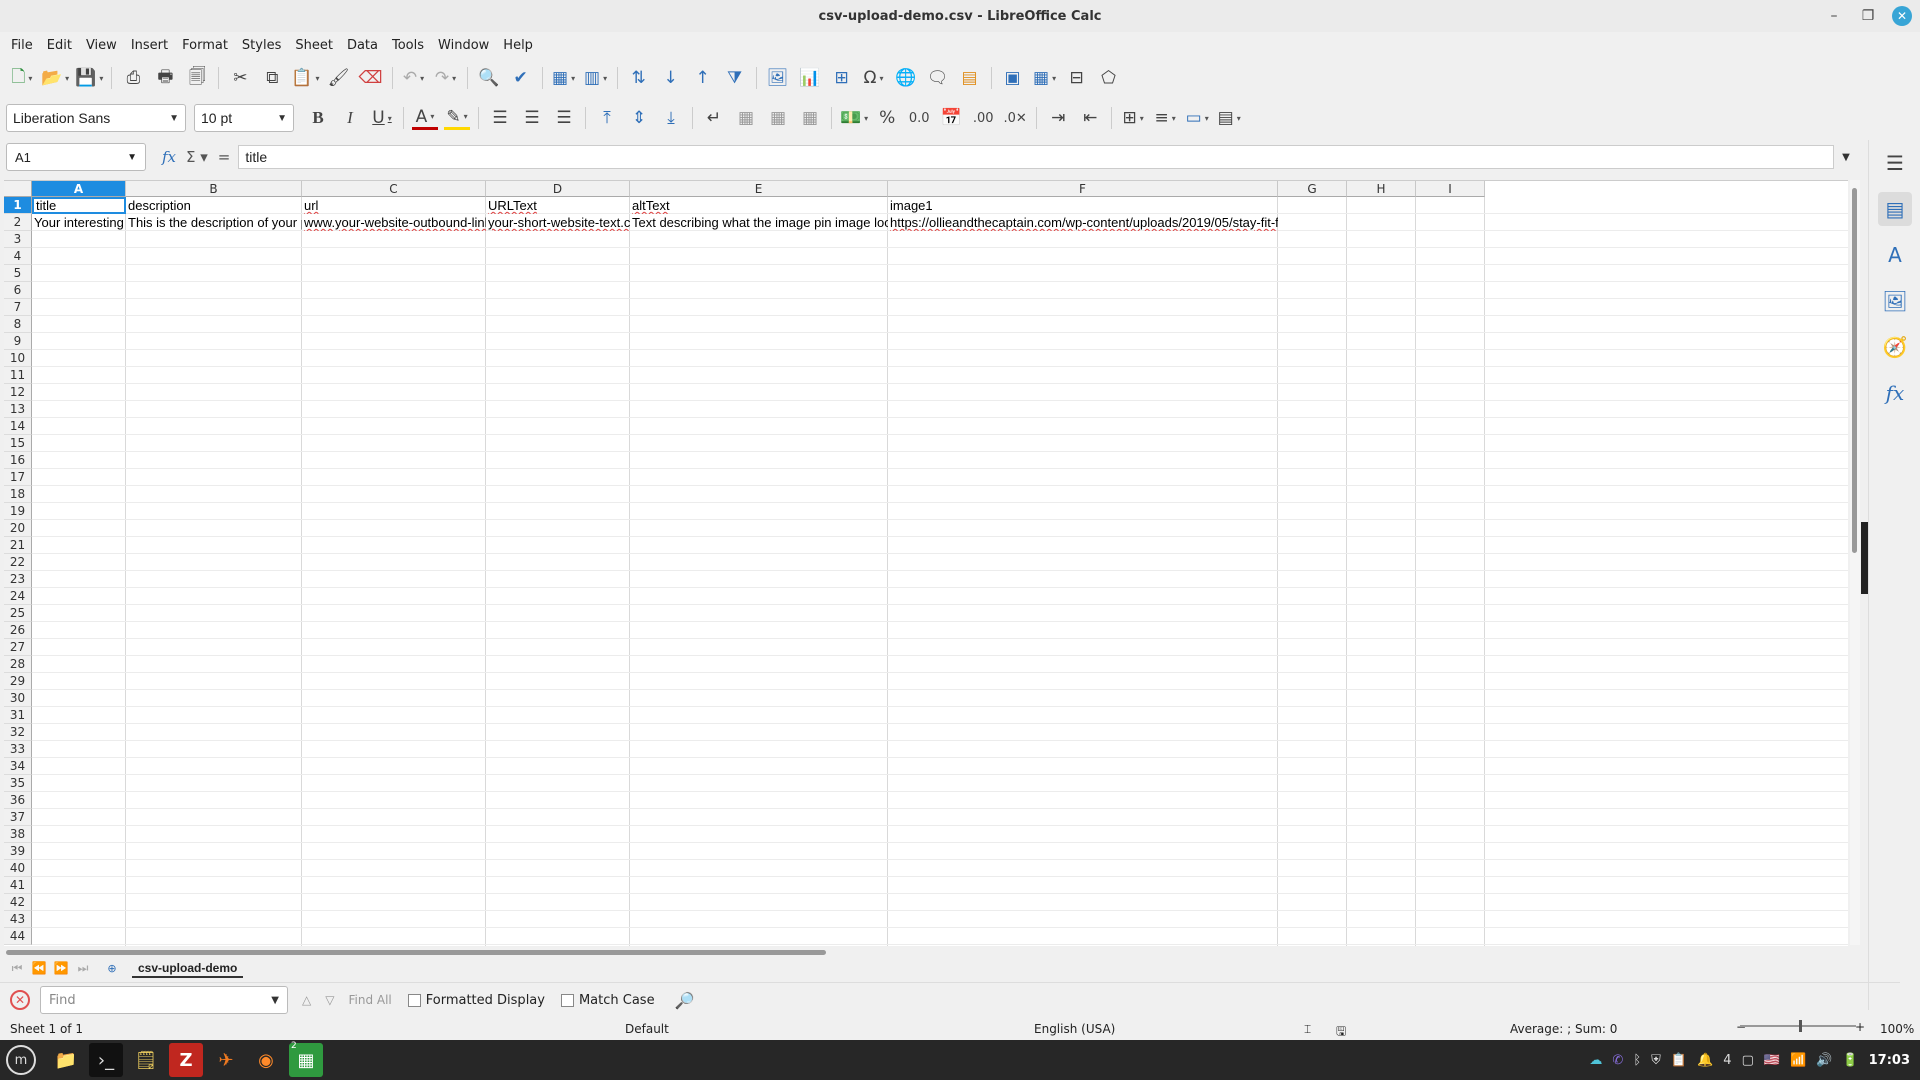 The width and height of the screenshot is (1920, 1080). What do you see at coordinates (854, 118) in the screenshot?
I see `currency-icon: 💵 ▾` at bounding box center [854, 118].